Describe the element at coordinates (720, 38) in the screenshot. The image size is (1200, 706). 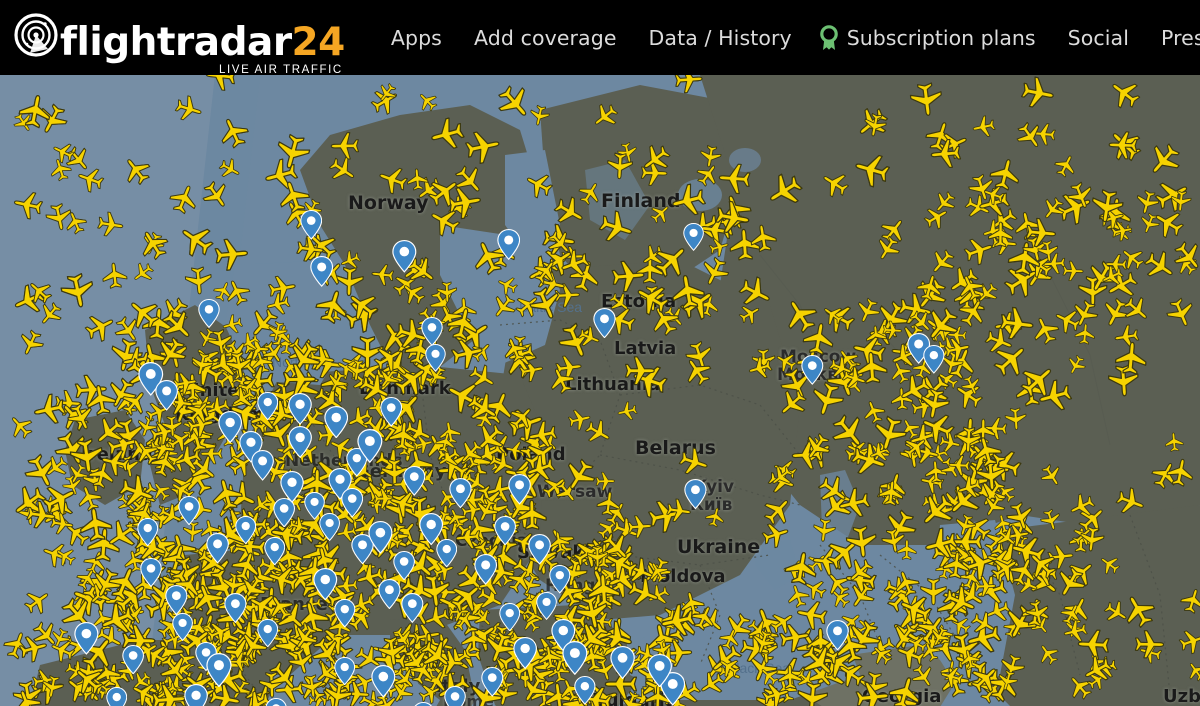
I see `nav-item-data-history: Data / History` at that location.